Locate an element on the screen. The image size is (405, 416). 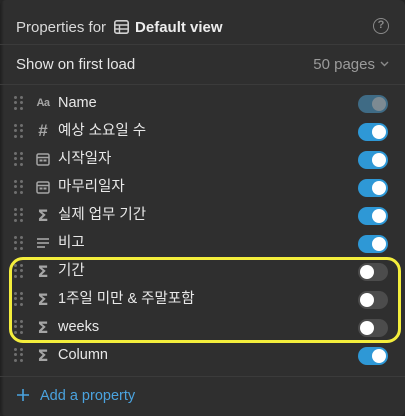
property-name: 실제 업무 기간 is located at coordinates (102, 215).